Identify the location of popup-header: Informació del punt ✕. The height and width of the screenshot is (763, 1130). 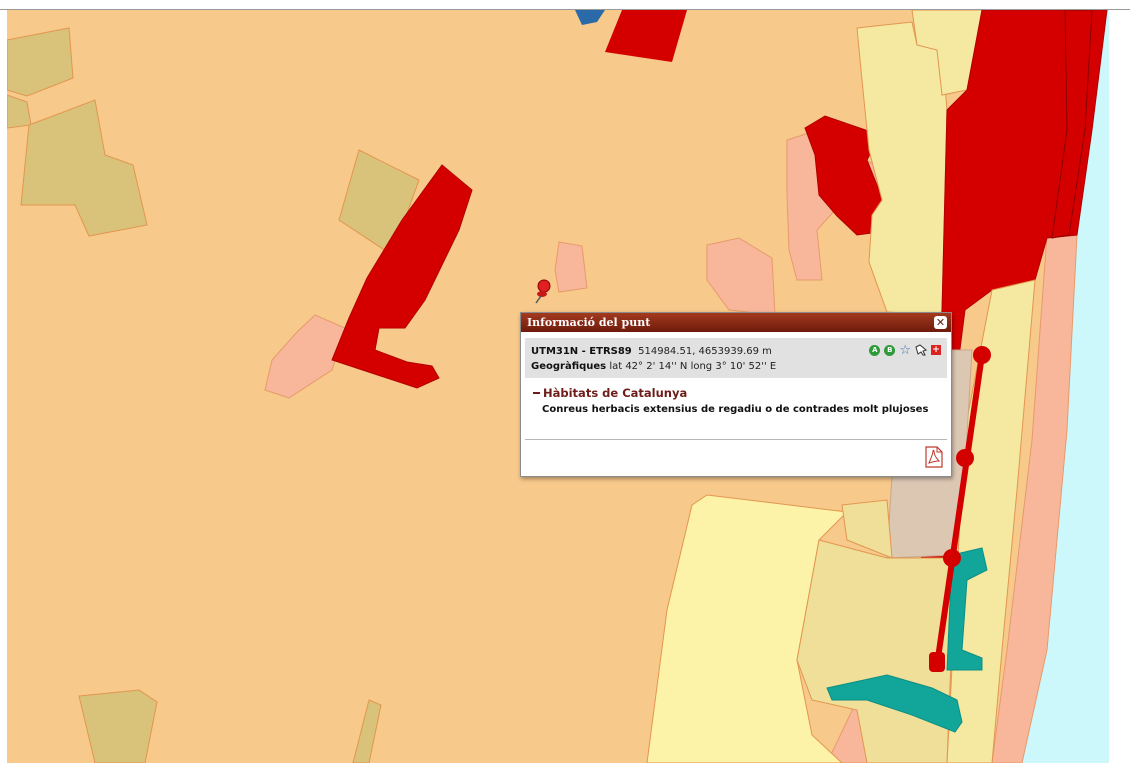
(736, 322).